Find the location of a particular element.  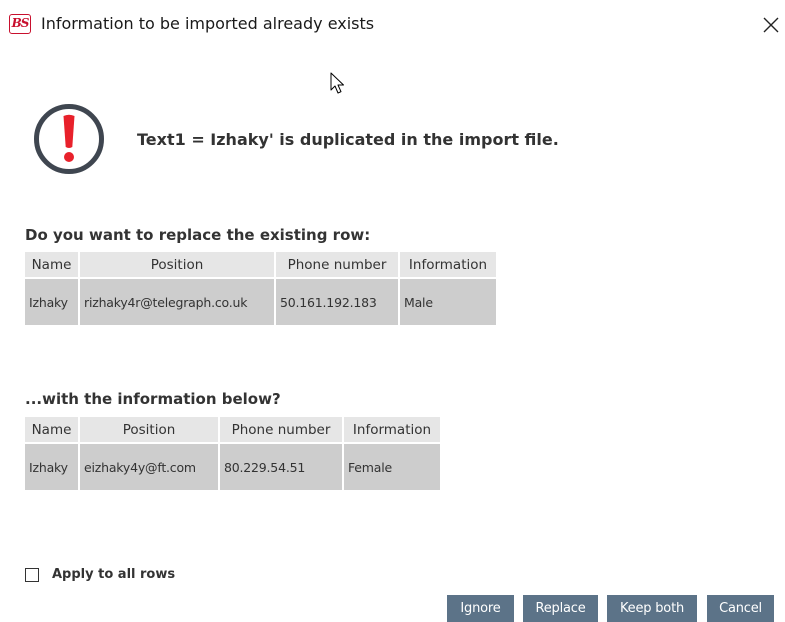

close-button is located at coordinates (771, 25).